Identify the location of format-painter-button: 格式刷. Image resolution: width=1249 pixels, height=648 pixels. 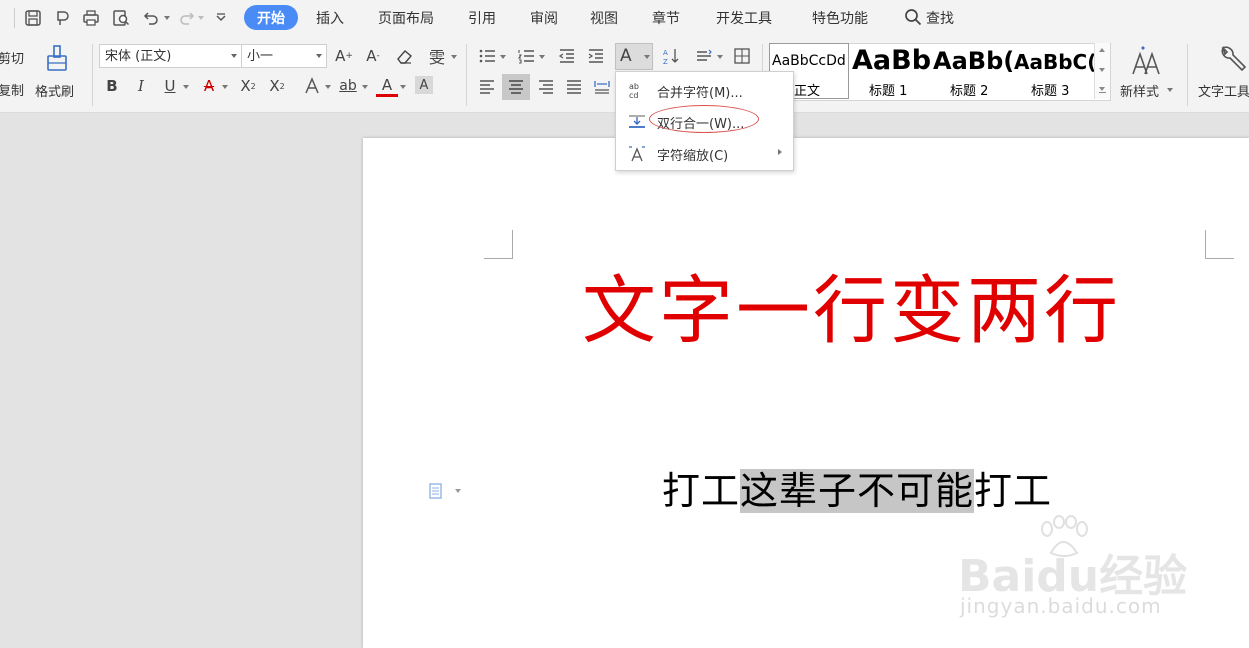
(54, 90).